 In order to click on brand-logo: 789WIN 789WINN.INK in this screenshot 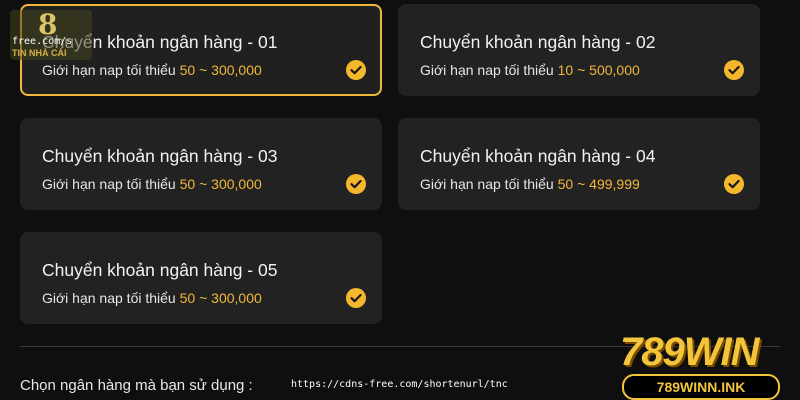, I will do `click(701, 365)`.